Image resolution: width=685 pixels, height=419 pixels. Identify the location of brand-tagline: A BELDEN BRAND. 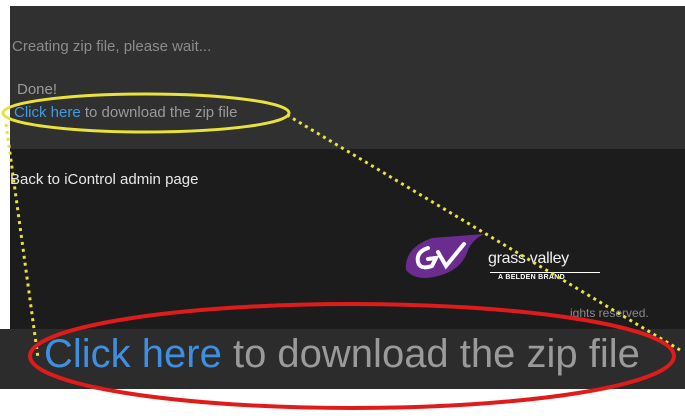
(531, 277).